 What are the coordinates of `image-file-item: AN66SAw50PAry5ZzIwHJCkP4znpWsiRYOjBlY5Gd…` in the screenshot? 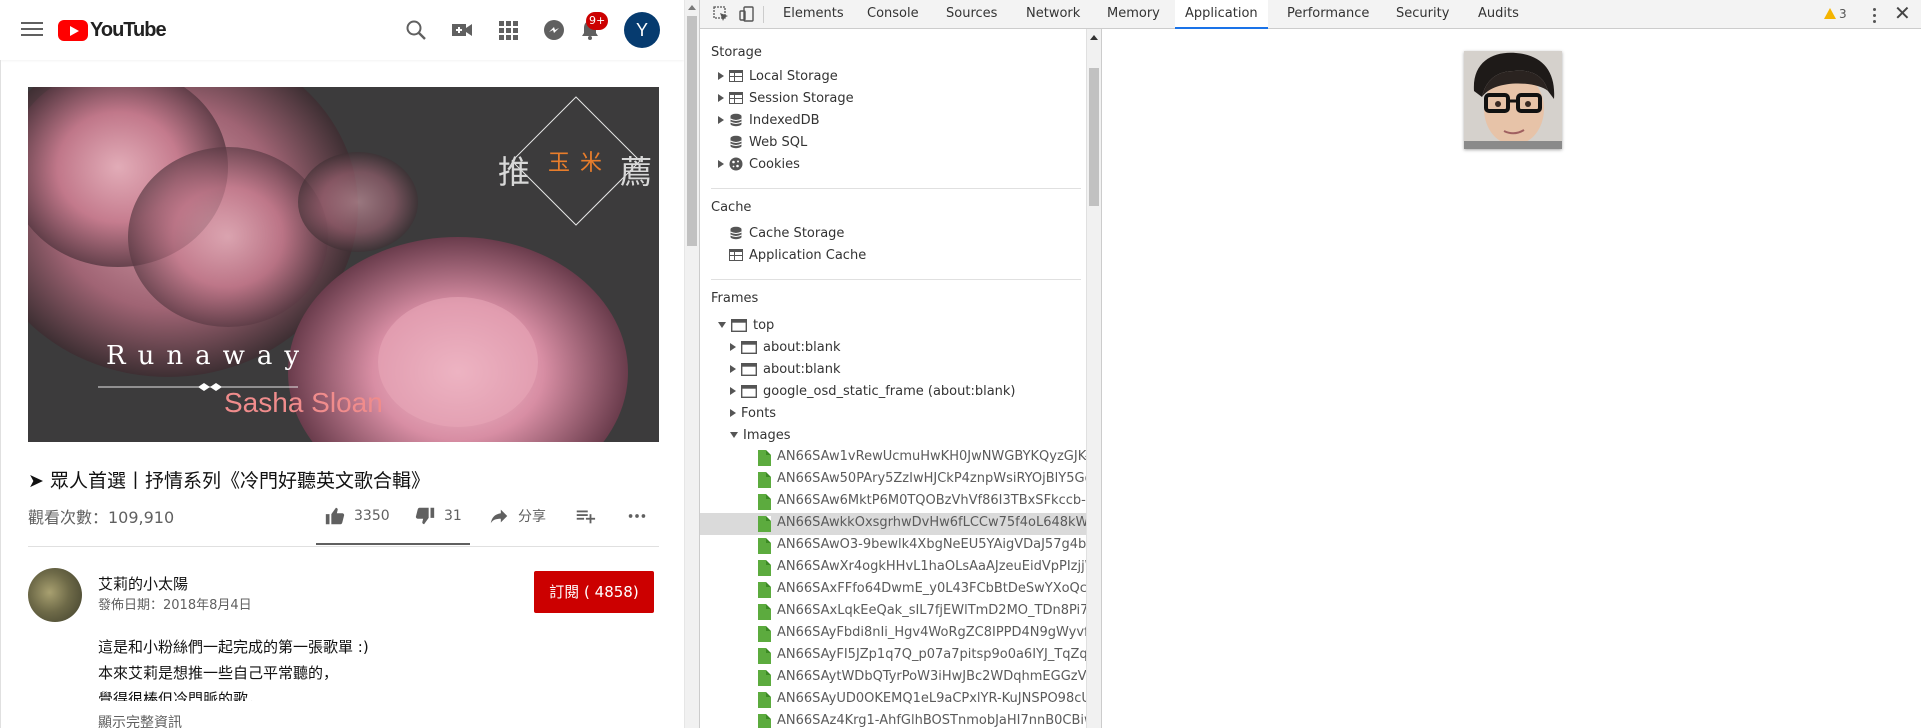 It's located at (893, 480).